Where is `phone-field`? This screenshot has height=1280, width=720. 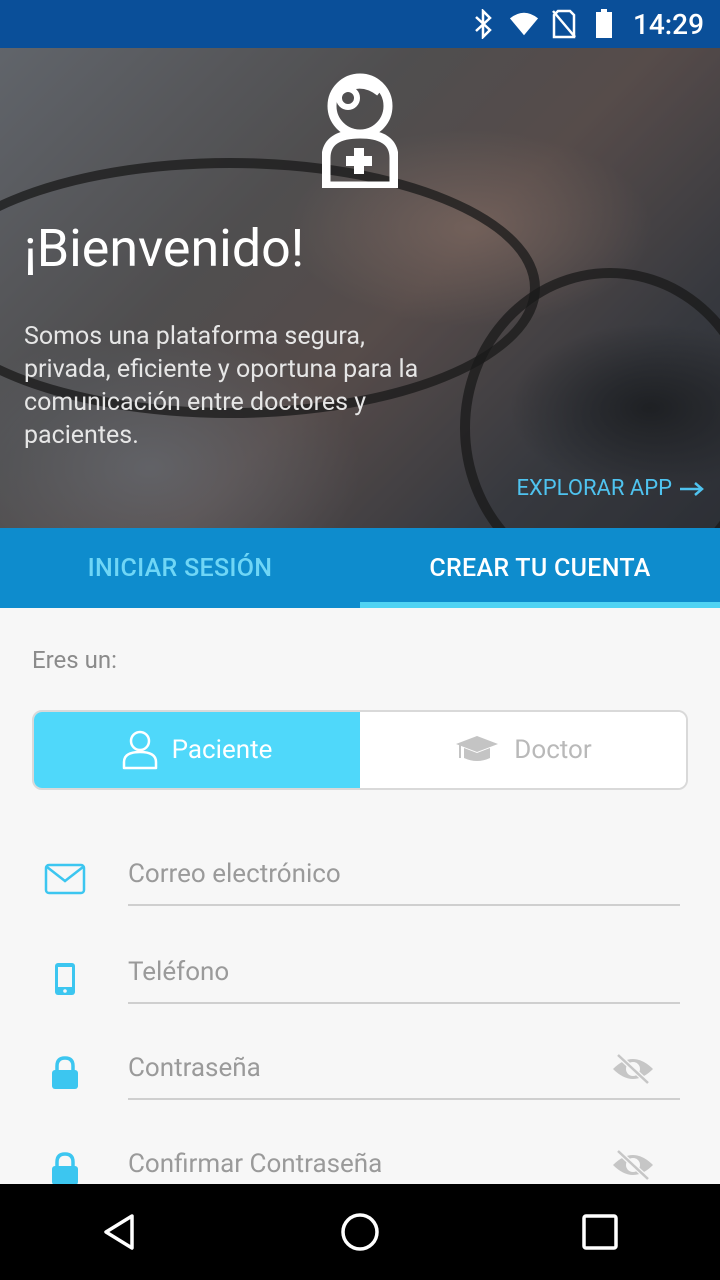 phone-field is located at coordinates (404, 973).